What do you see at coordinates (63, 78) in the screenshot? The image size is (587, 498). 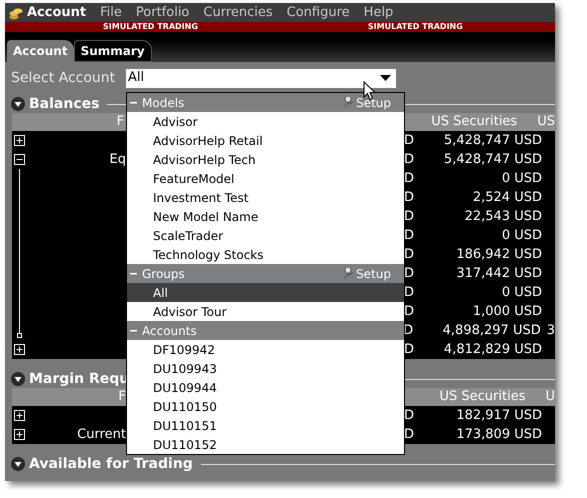 I see `select-account-label: Select Account` at bounding box center [63, 78].